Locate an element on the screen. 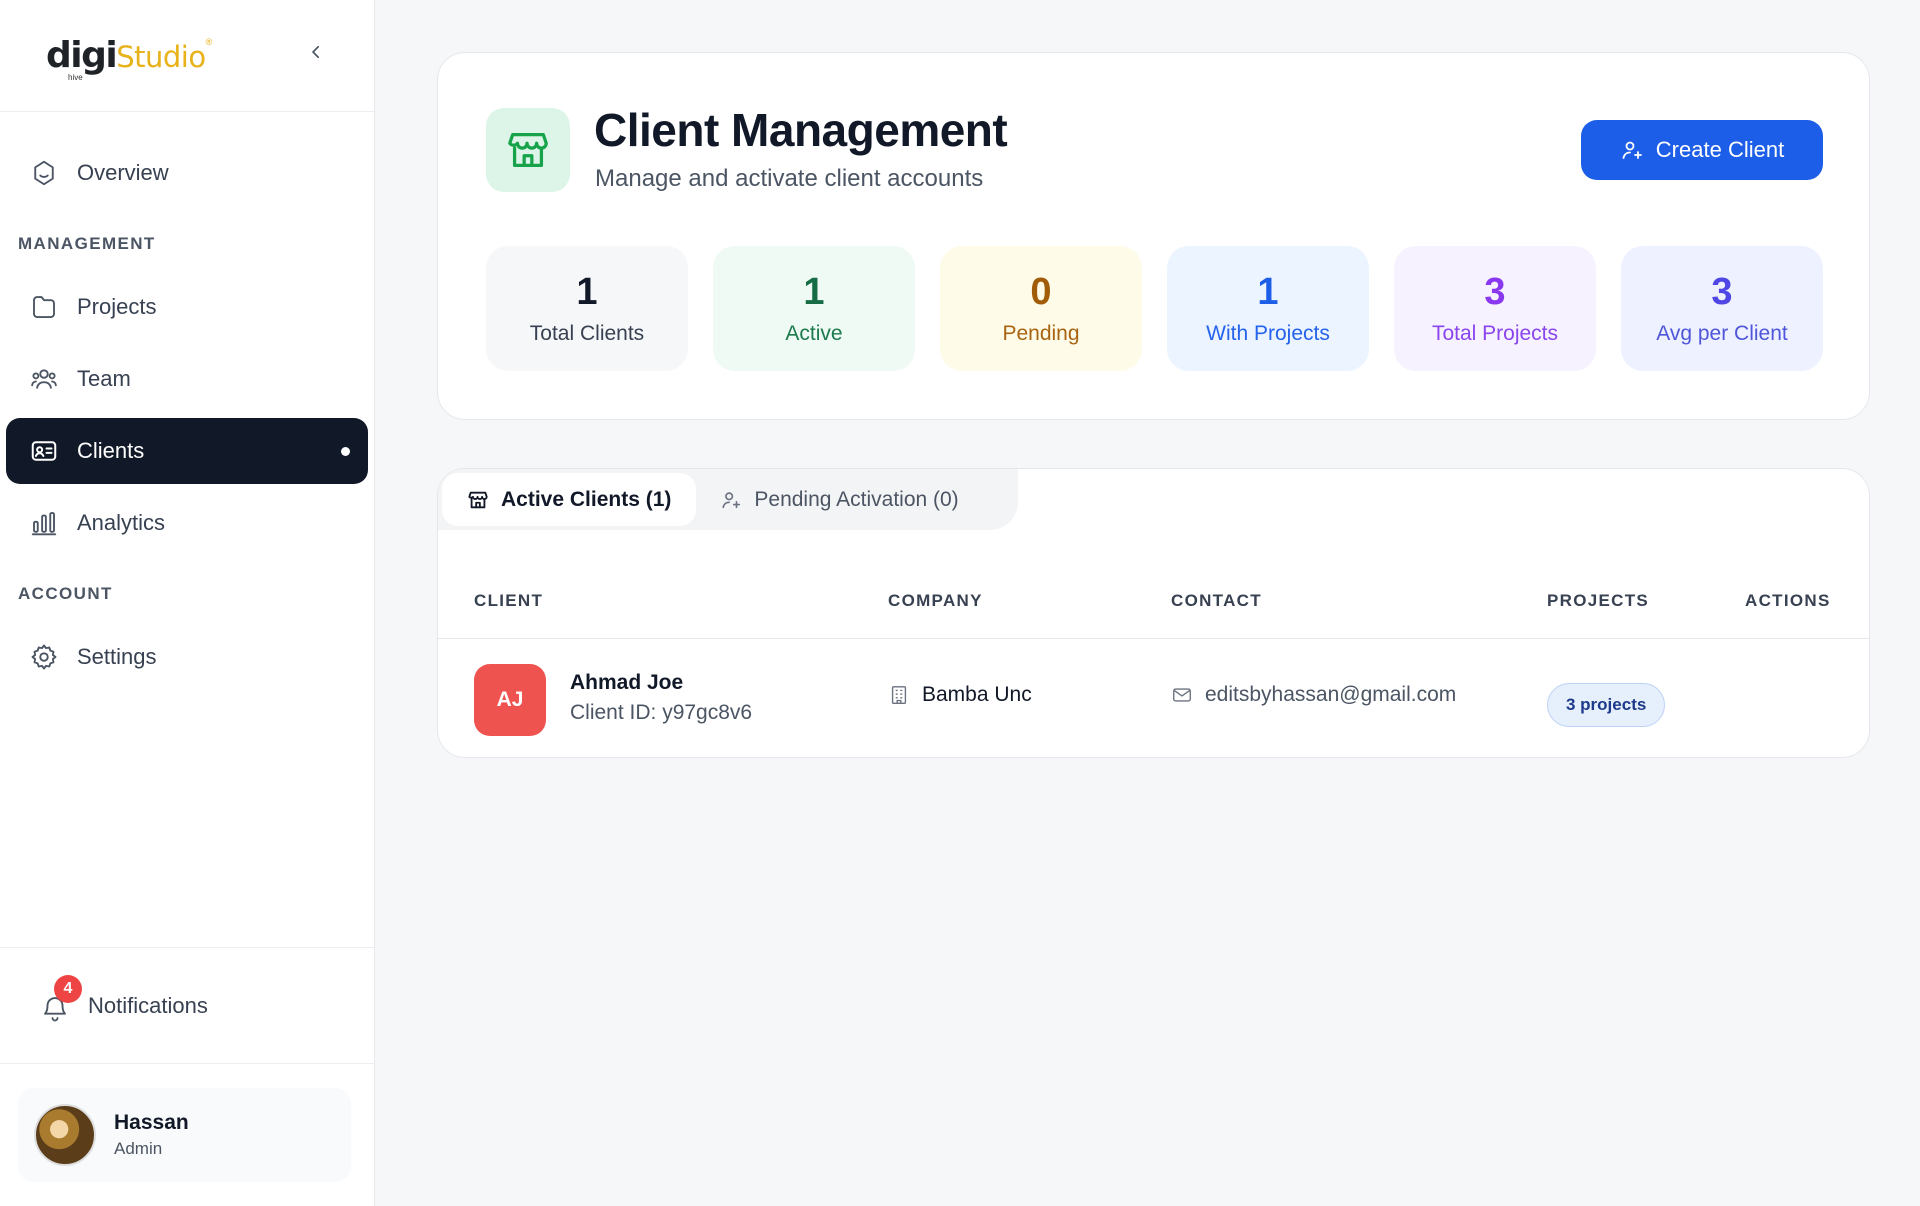  client-avatar: AJ is located at coordinates (510, 700).